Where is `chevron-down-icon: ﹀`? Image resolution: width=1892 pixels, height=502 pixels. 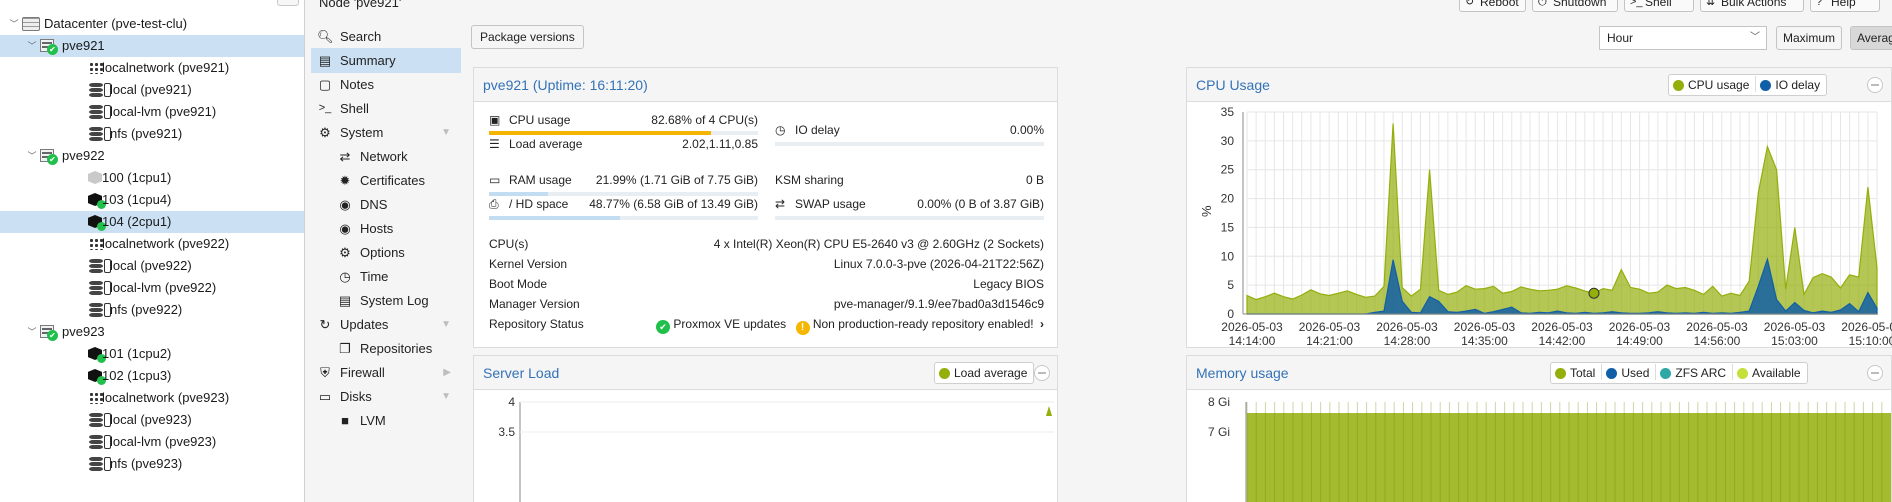
chevron-down-icon: ﹀ is located at coordinates (1755, 37).